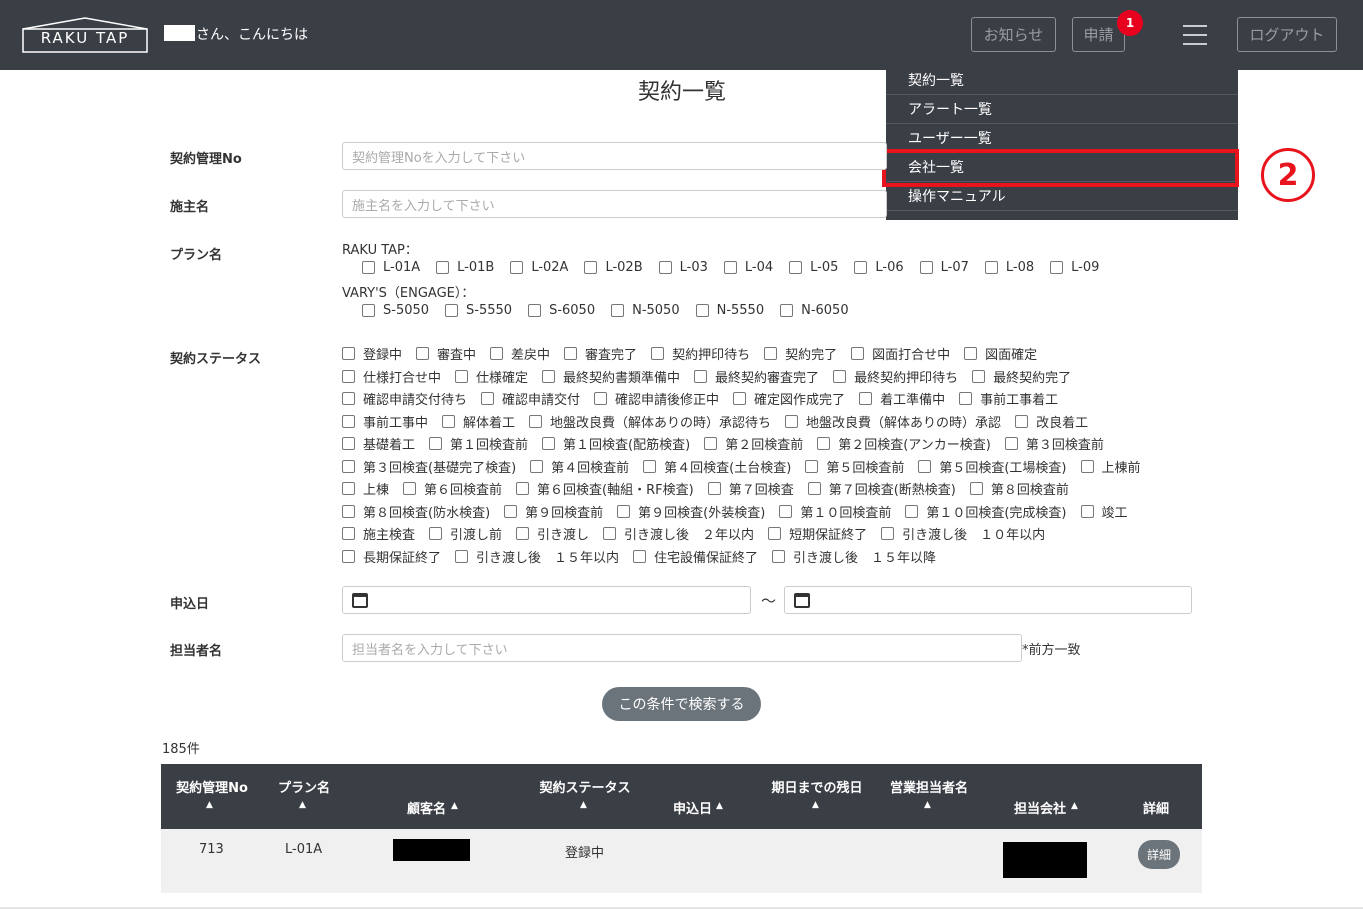  Describe the element at coordinates (963, 533) in the screenshot. I see `status-option-checkbox: 引き渡し後 １０年以内` at that location.